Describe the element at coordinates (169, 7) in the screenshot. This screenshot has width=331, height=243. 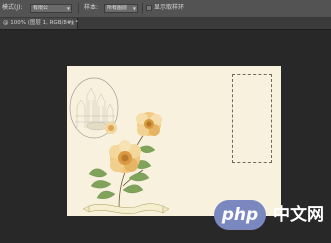
I see `show-sampling-ring-label: 显示取样环` at that location.